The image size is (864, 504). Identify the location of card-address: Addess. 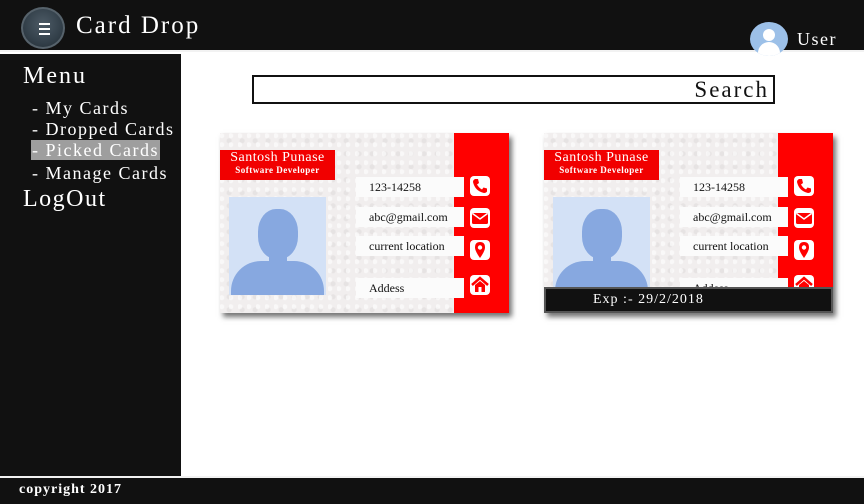
(410, 288).